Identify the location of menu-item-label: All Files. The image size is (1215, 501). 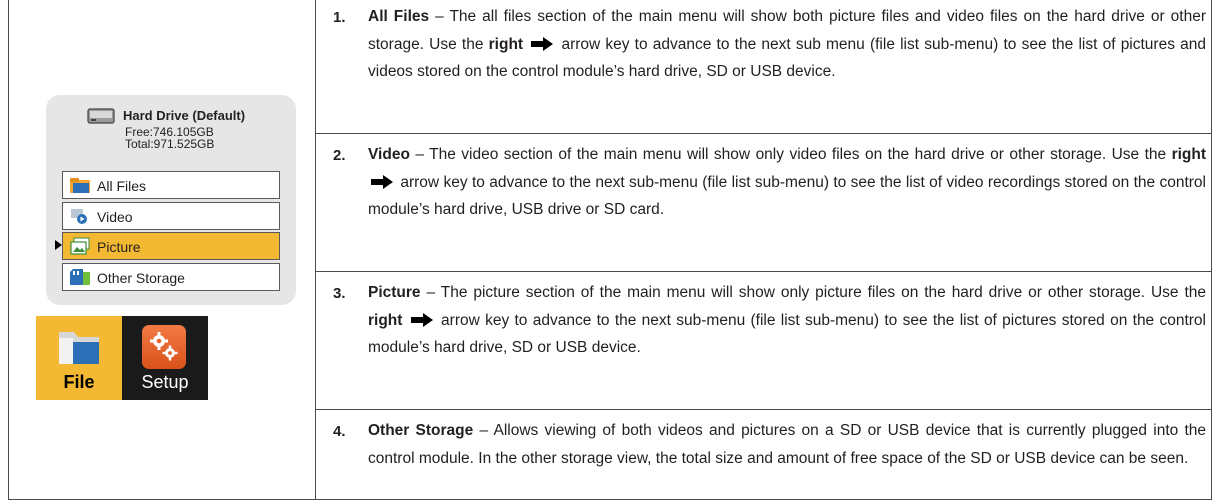
(122, 186).